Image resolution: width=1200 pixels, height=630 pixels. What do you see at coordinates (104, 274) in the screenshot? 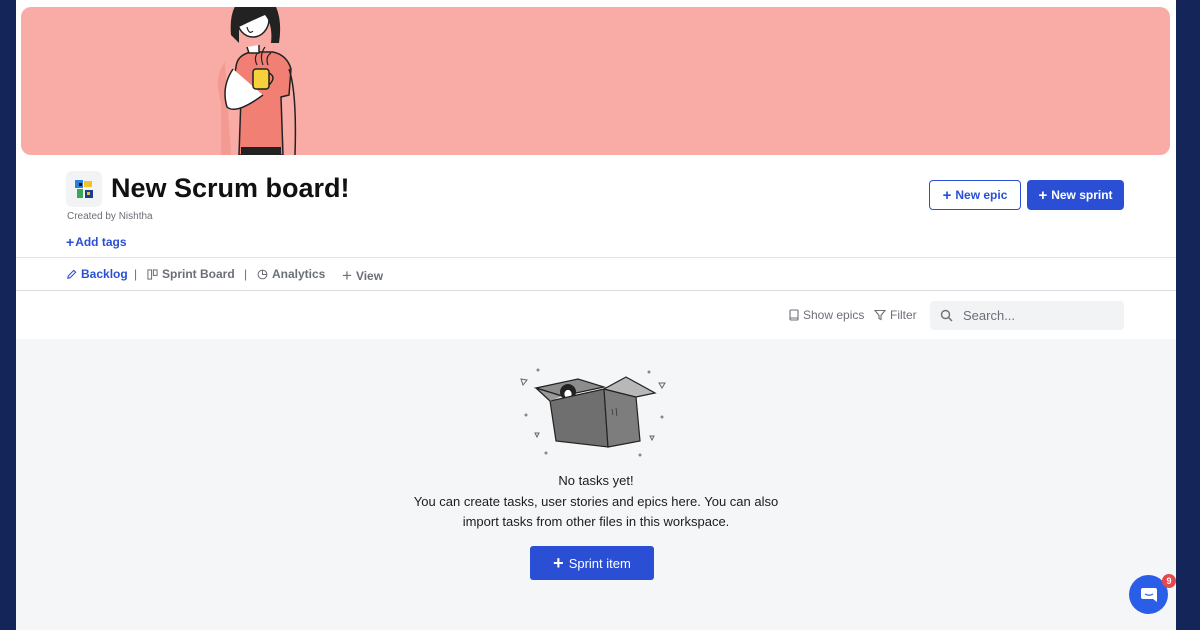
I see `tab-backlog-label: Backlog` at bounding box center [104, 274].